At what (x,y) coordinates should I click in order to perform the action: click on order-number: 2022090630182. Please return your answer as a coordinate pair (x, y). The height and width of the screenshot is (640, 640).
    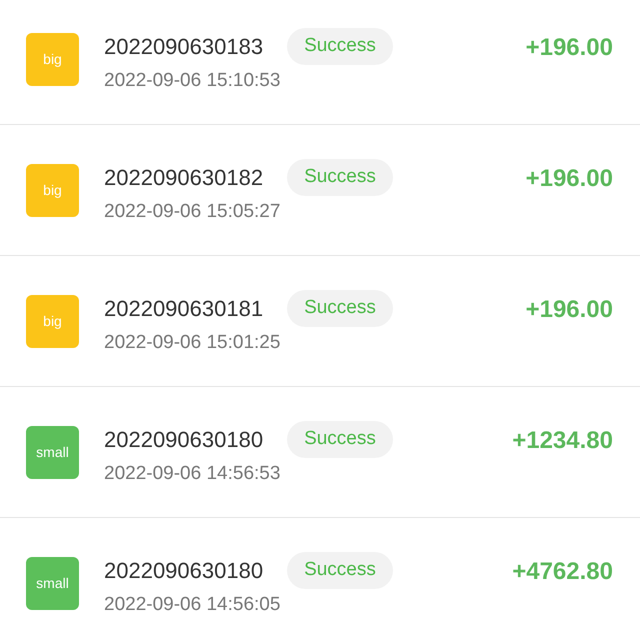
    Looking at the image, I should click on (184, 177).